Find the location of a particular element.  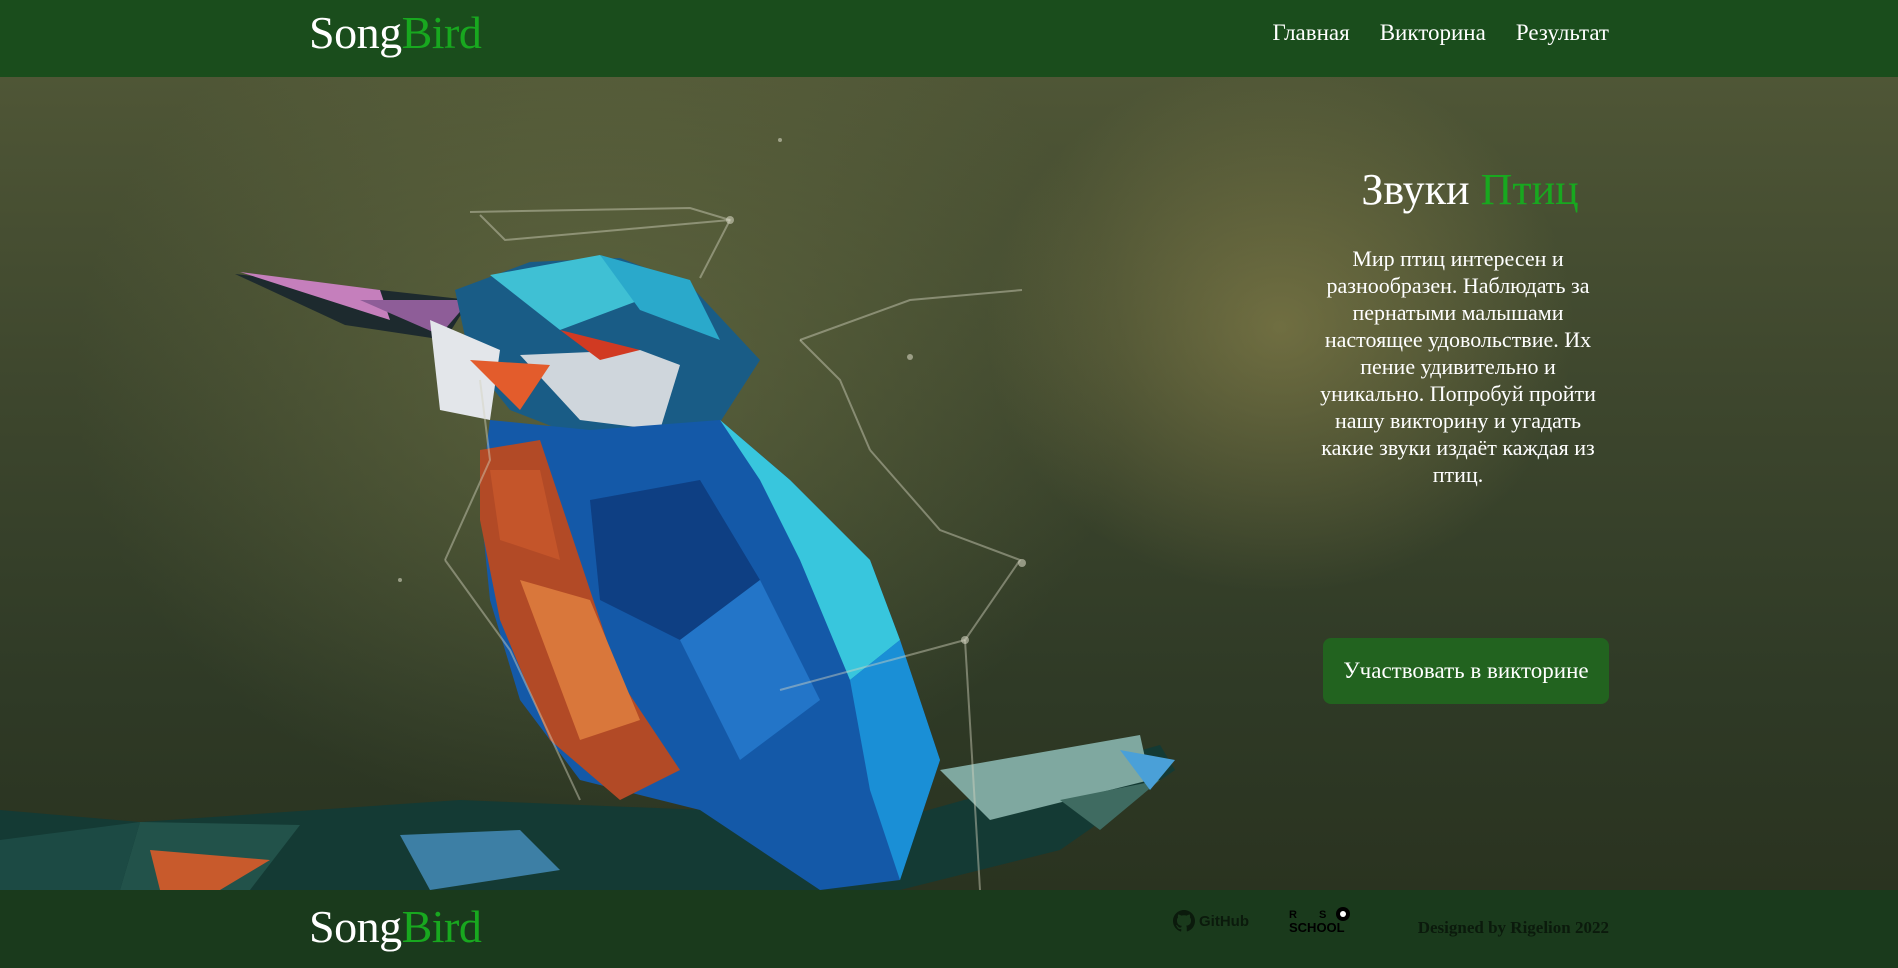

github-link: GitHub is located at coordinates (1211, 921).